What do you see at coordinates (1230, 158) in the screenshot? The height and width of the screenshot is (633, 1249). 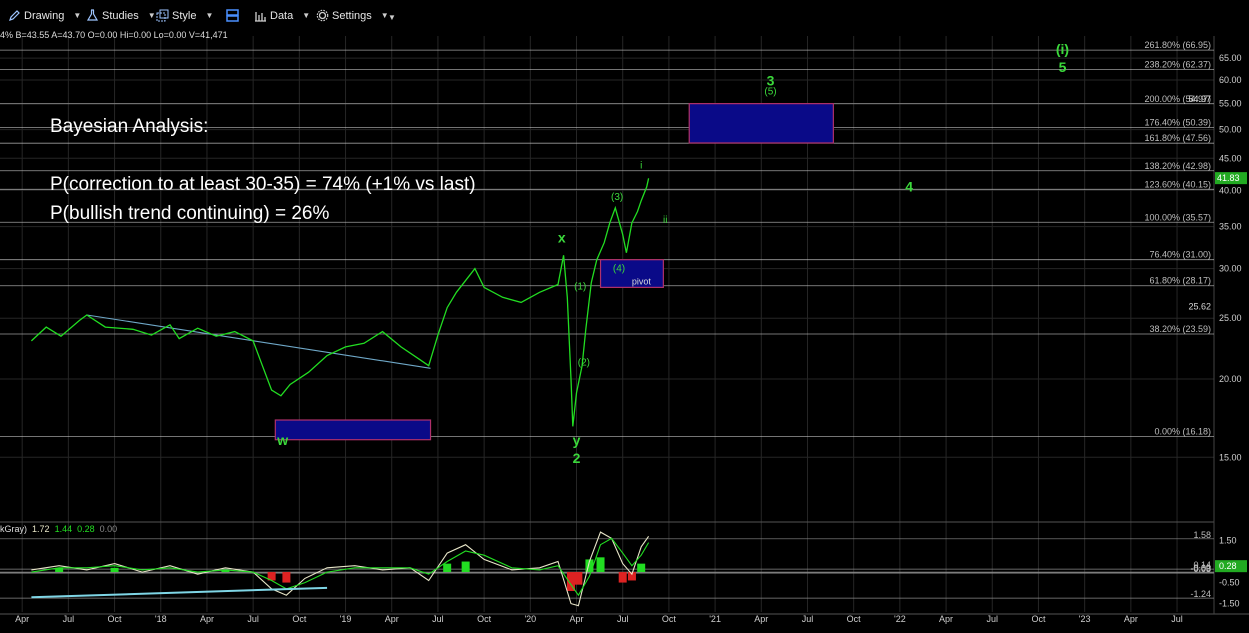 I see `y-tick-label: 45.00` at bounding box center [1230, 158].